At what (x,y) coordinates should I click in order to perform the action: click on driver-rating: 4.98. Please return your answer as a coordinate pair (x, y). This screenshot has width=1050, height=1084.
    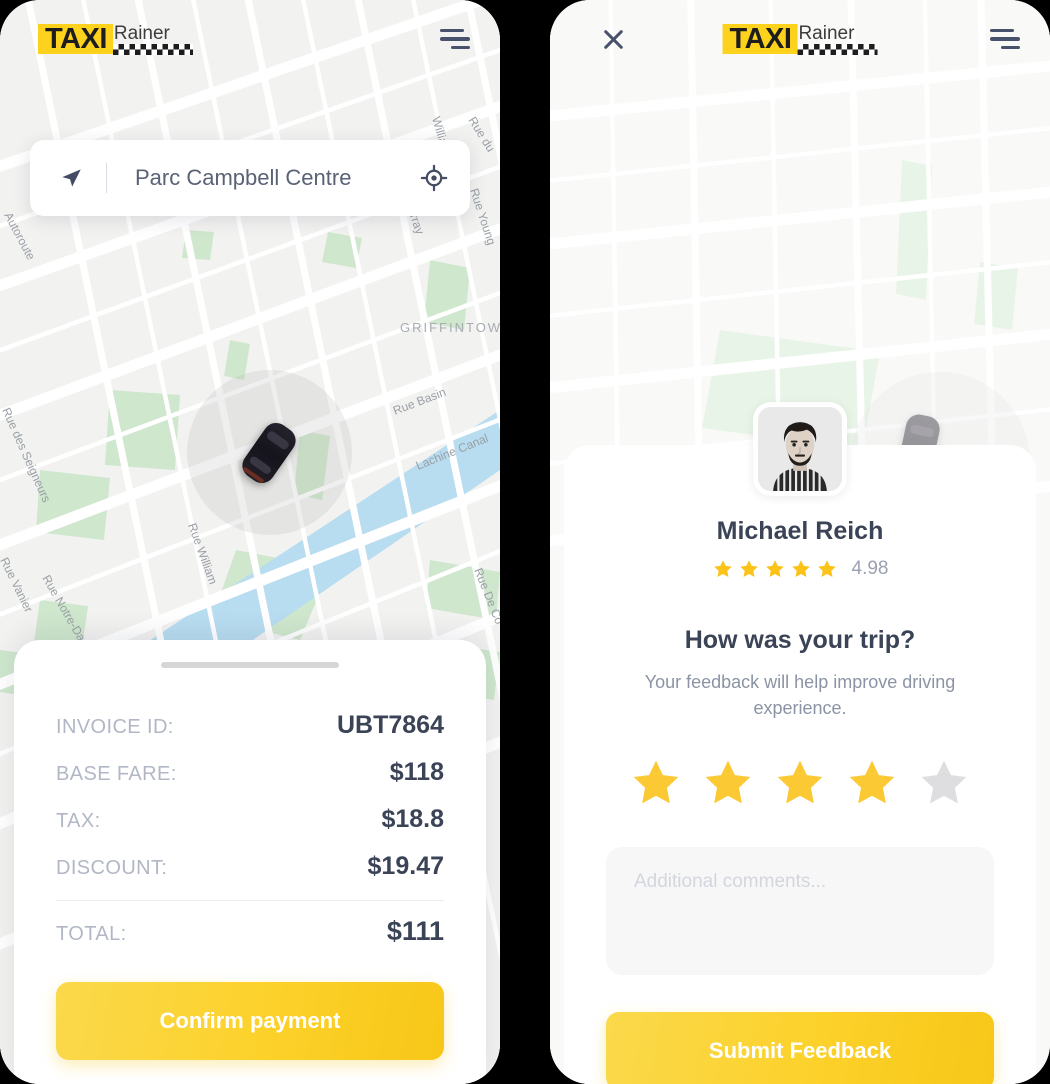
    Looking at the image, I should click on (800, 569).